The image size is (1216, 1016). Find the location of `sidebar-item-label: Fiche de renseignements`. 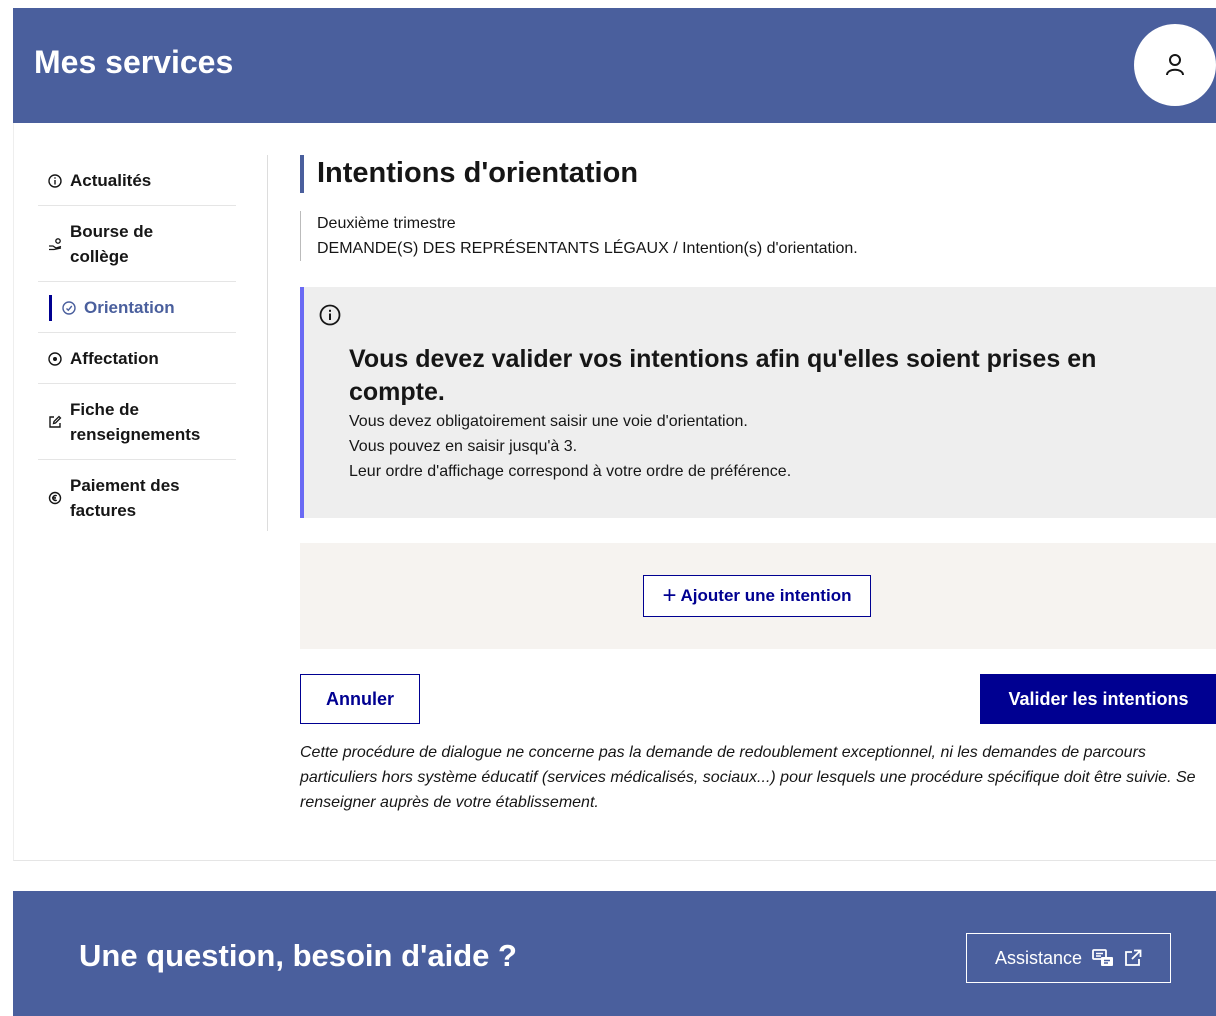

sidebar-item-label: Fiche de renseignements is located at coordinates (135, 422).